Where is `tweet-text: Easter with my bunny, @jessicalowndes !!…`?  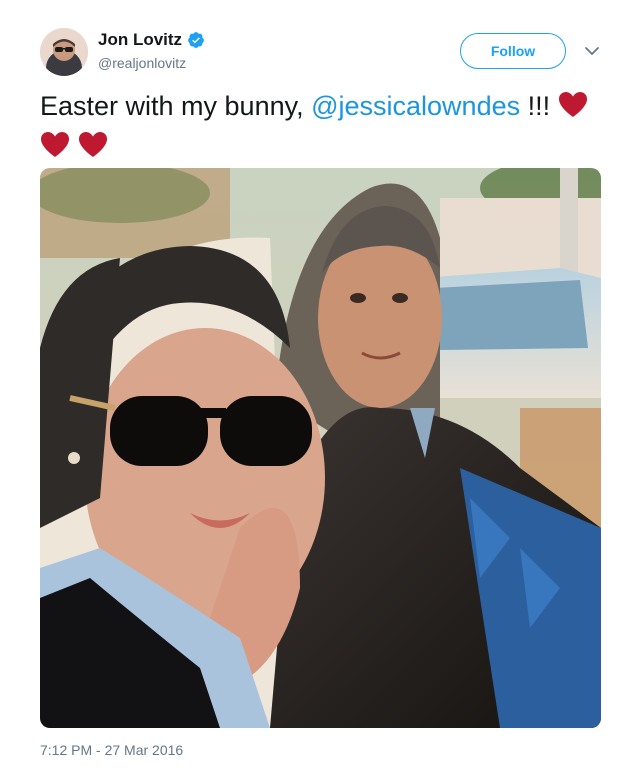
tweet-text: Easter with my bunny, @jessicalowndes !!… is located at coordinates (320, 126).